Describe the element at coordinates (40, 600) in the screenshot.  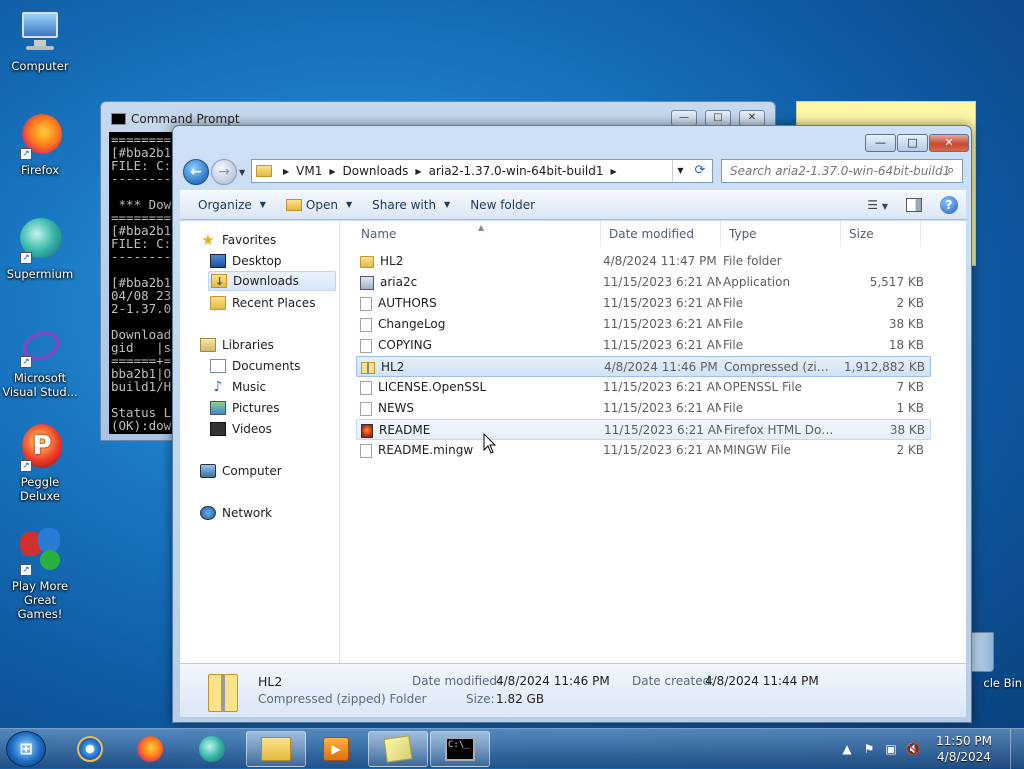
I see `desktop-icon-label: Play More Great Games!` at that location.